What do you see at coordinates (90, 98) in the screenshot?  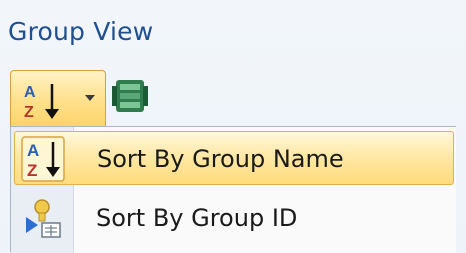 I see `chevron-down-icon` at bounding box center [90, 98].